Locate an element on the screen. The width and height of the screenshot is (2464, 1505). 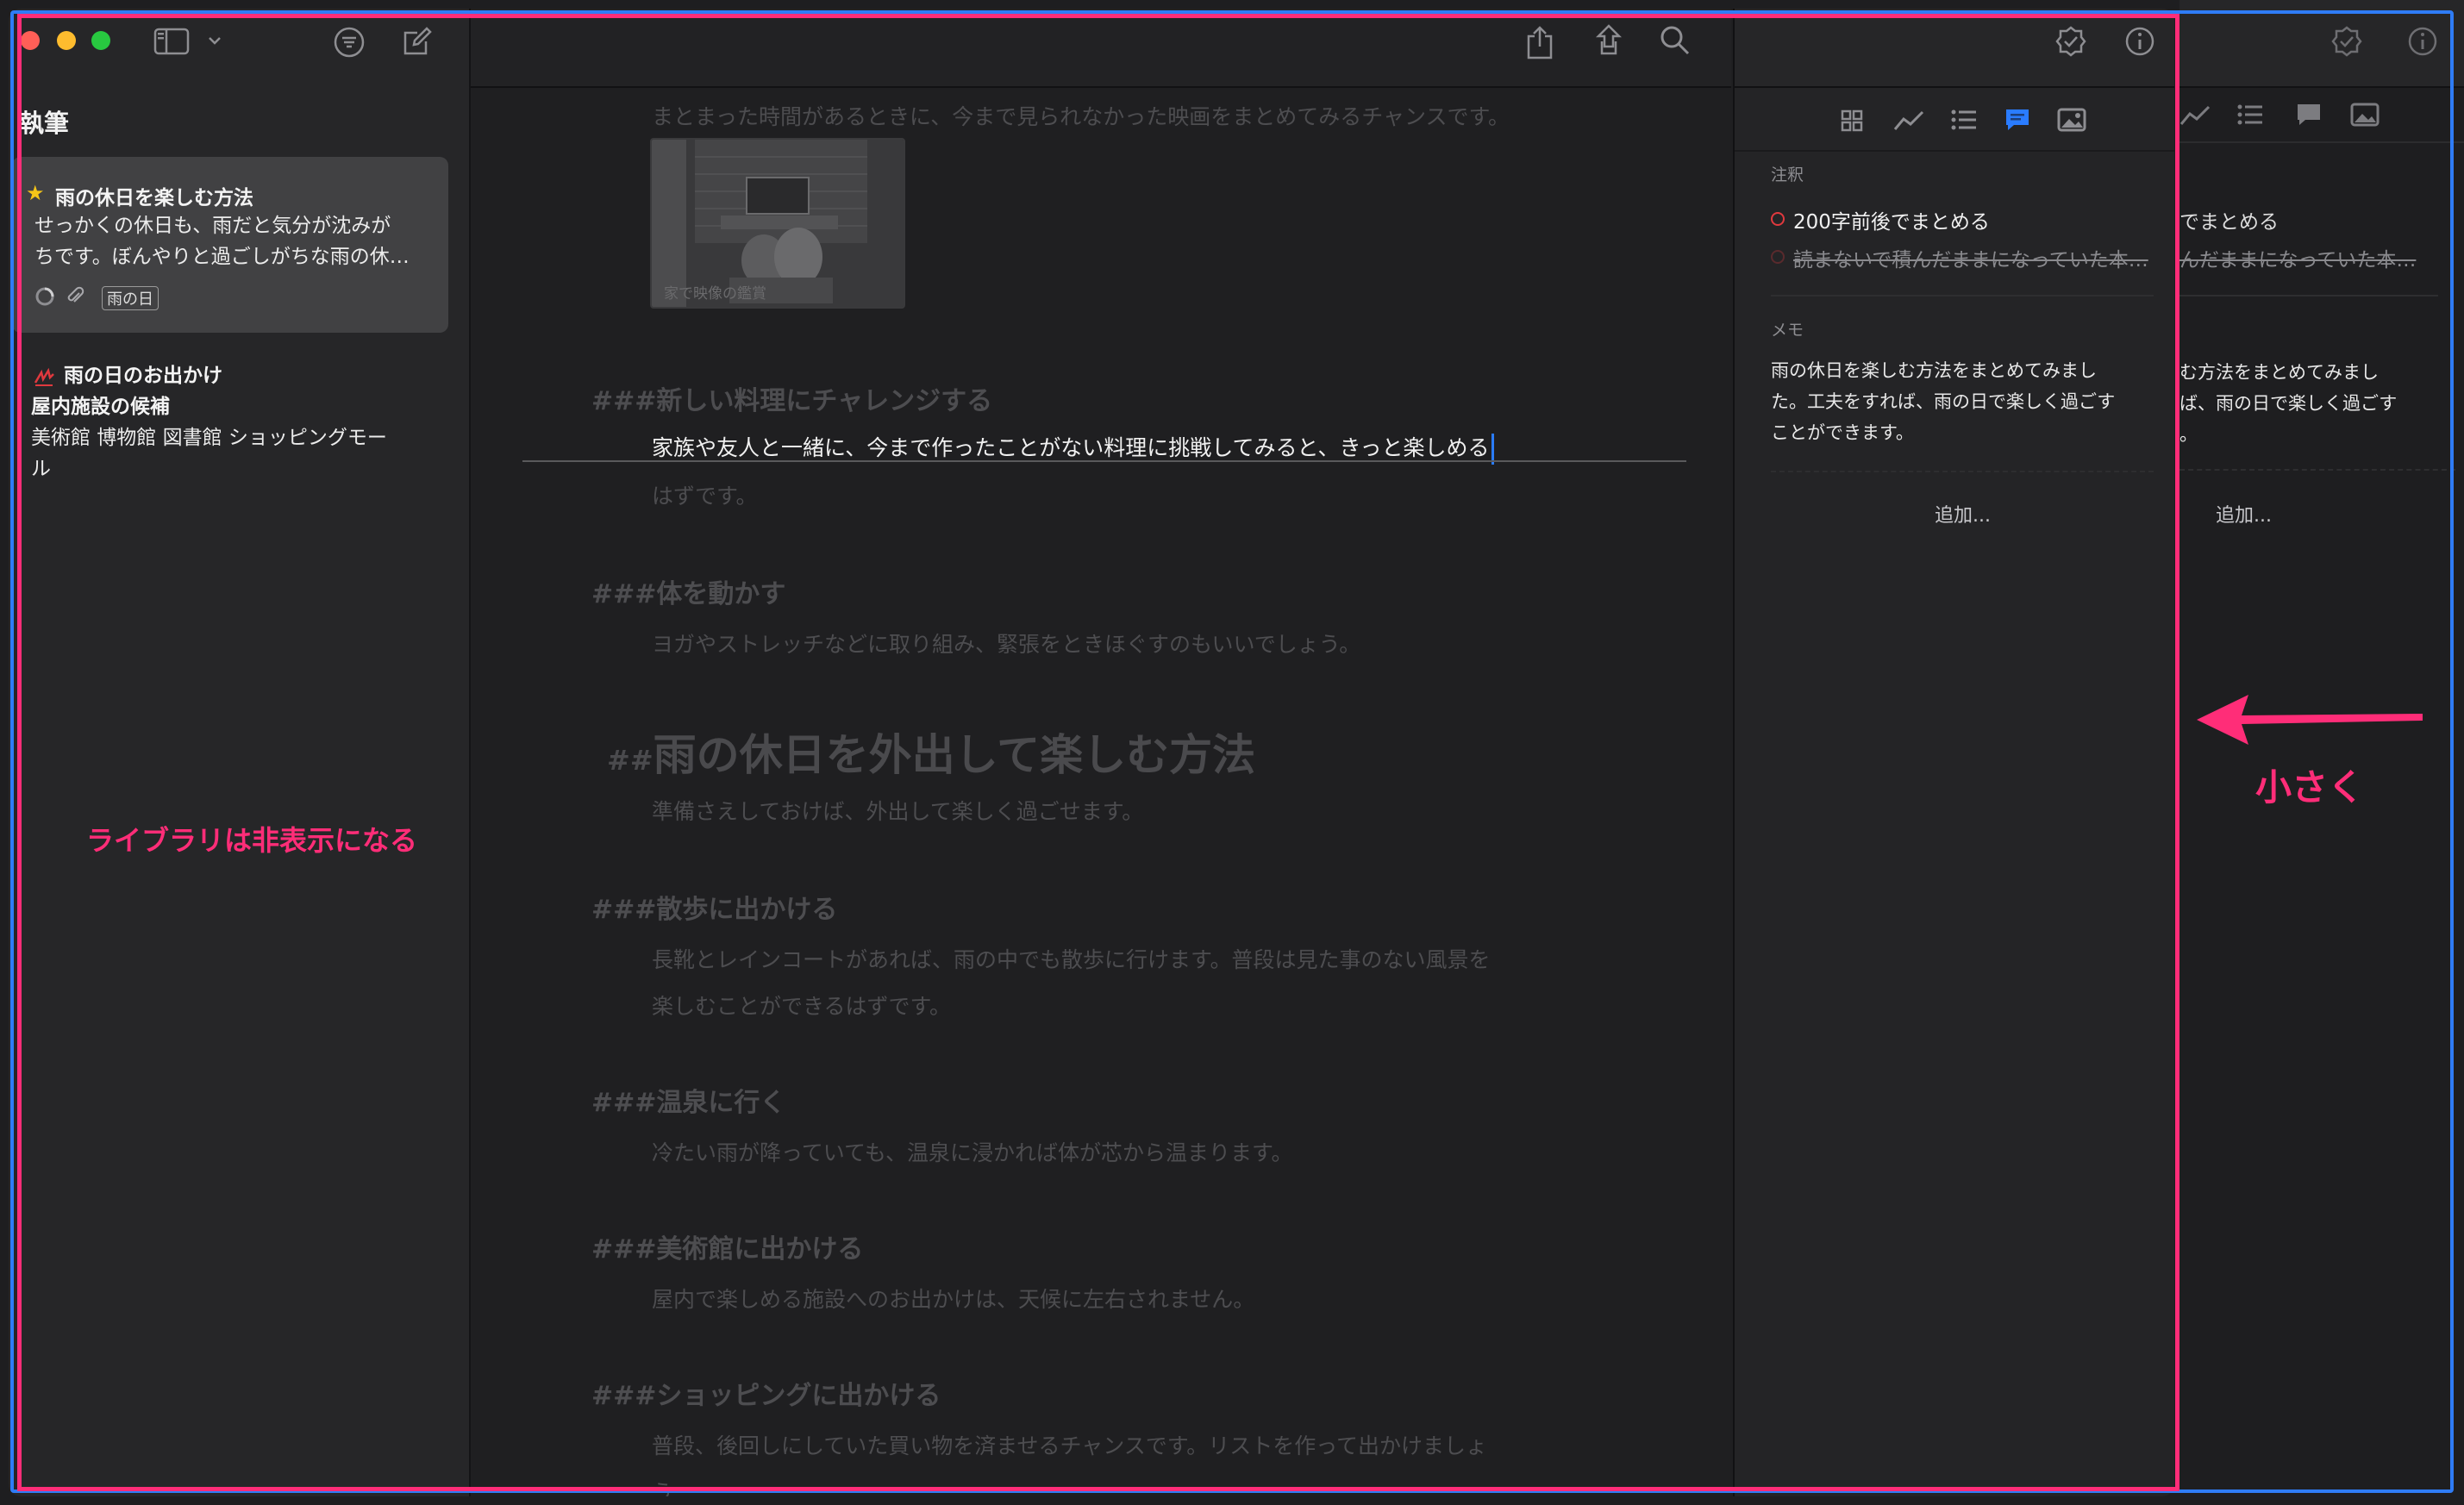
ghost-info-icon is located at coordinates (2422, 41).